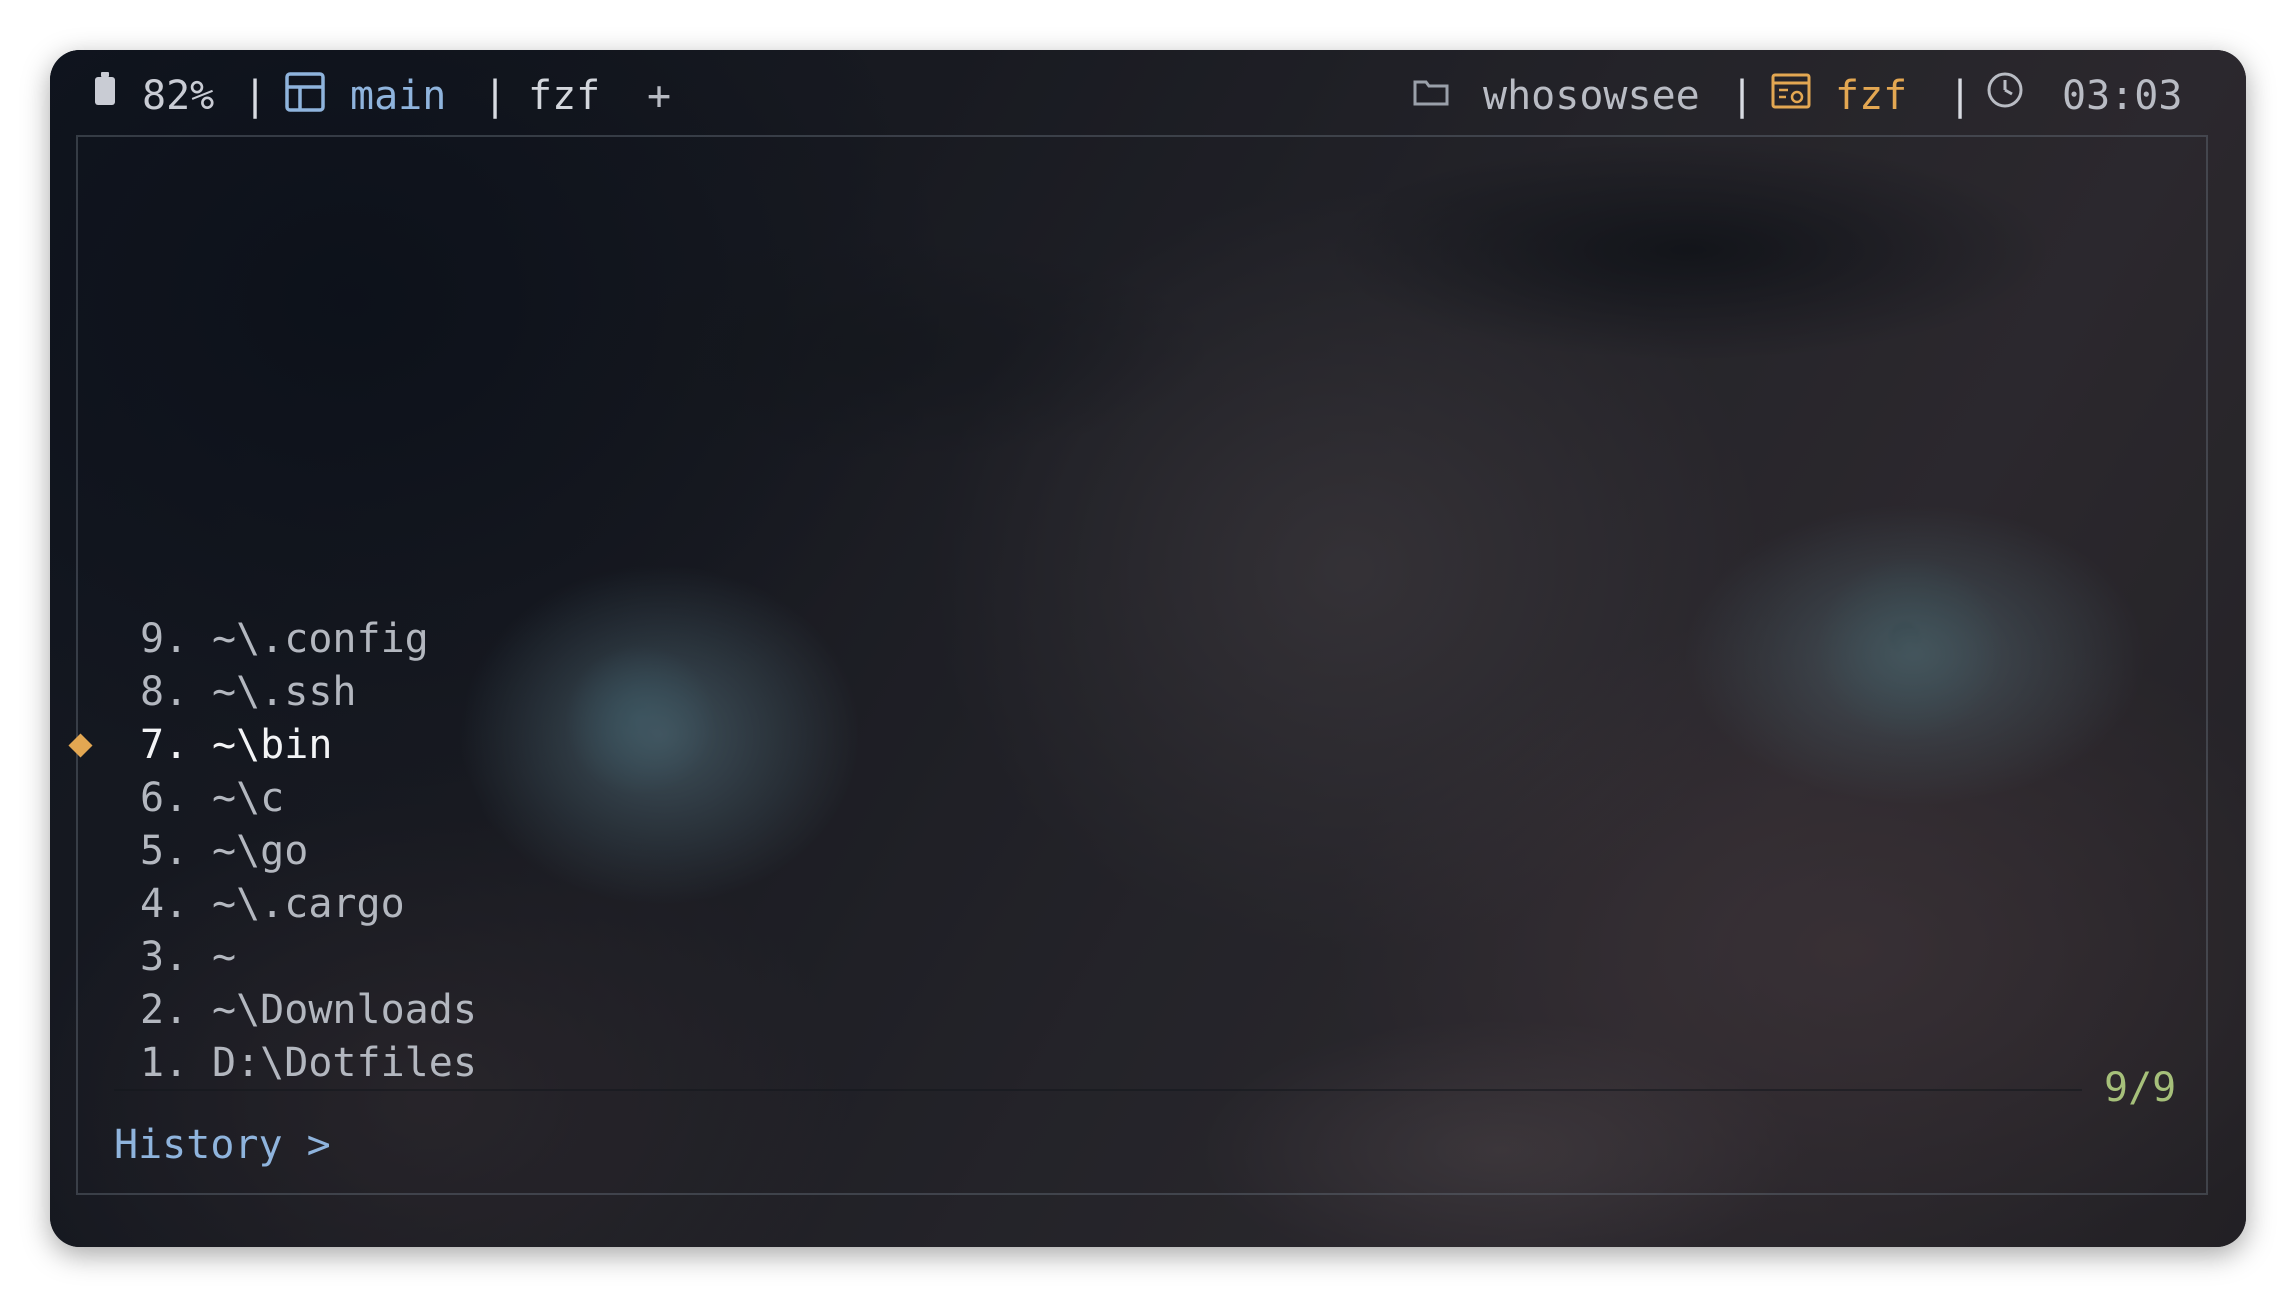 The image size is (2296, 1297). What do you see at coordinates (308, 1063) in the screenshot?
I see `list-item: 1. D:\Dotfiles` at bounding box center [308, 1063].